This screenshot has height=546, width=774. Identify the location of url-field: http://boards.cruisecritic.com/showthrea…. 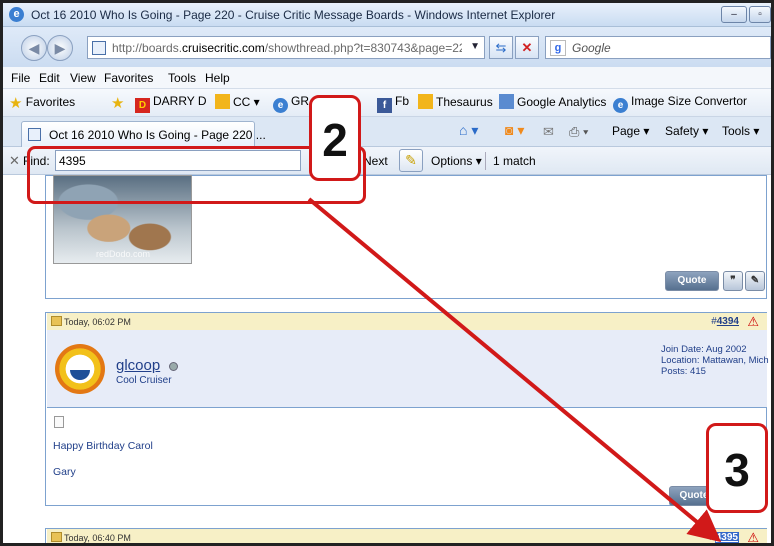
(286, 47).